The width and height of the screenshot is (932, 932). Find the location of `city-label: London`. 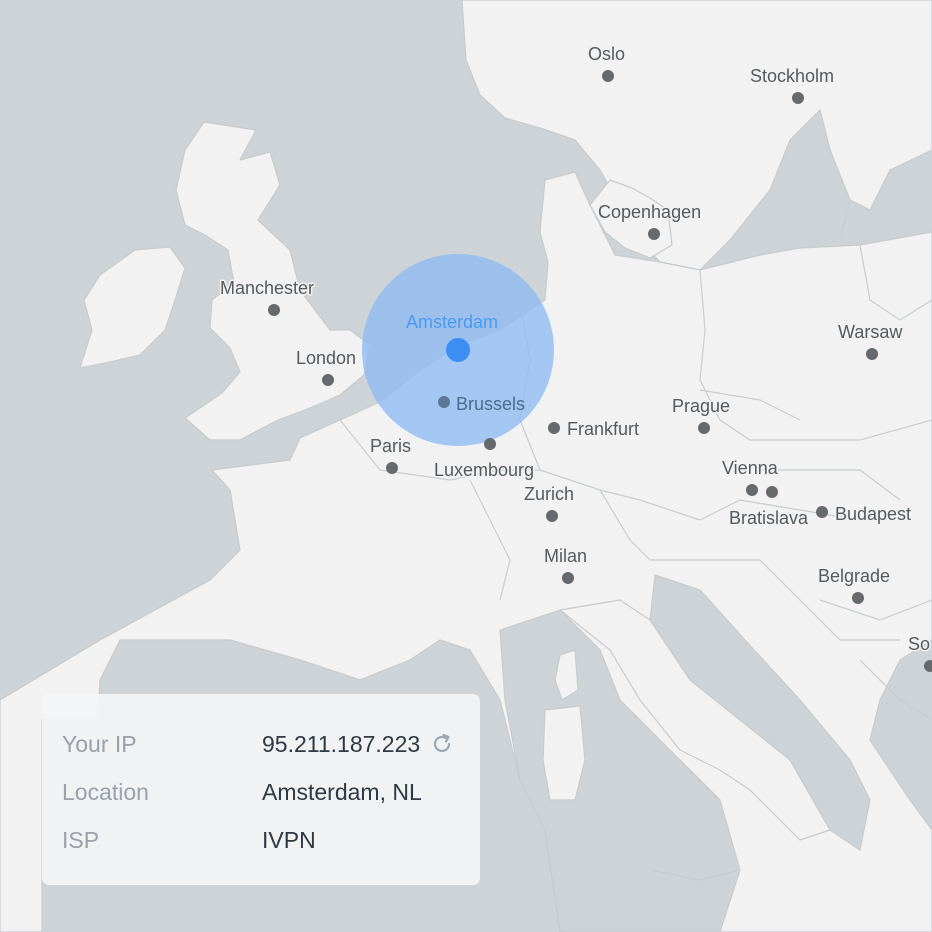

city-label: London is located at coordinates (326, 358).